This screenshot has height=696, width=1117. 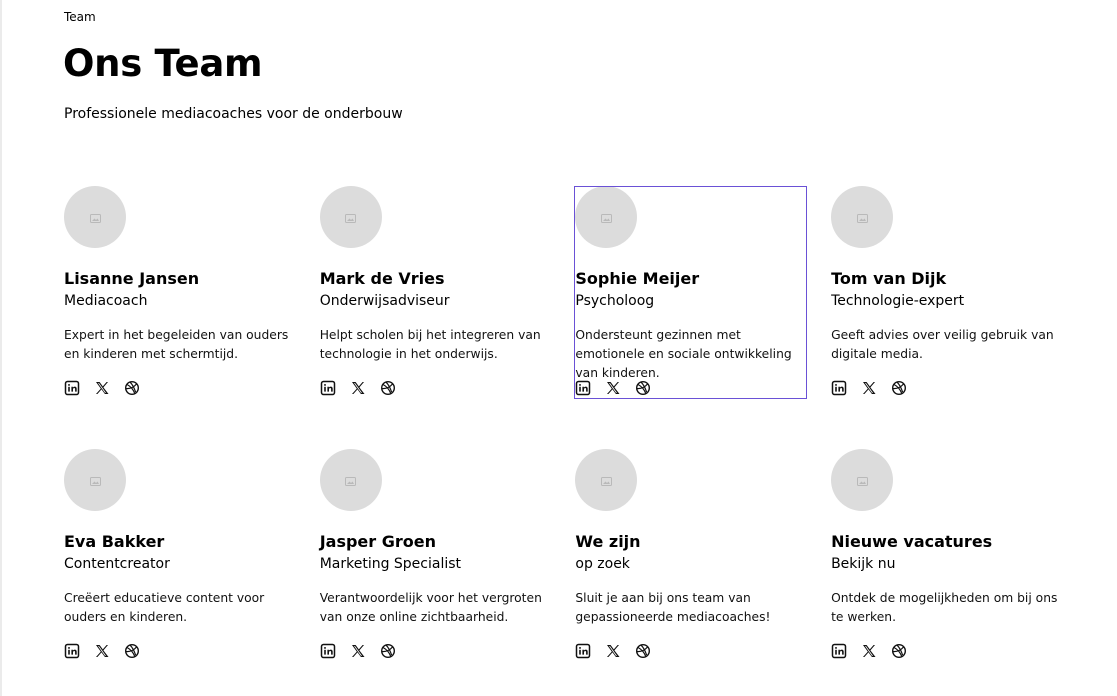 What do you see at coordinates (114, 541) in the screenshot?
I see `member-name: Eva Bakker` at bounding box center [114, 541].